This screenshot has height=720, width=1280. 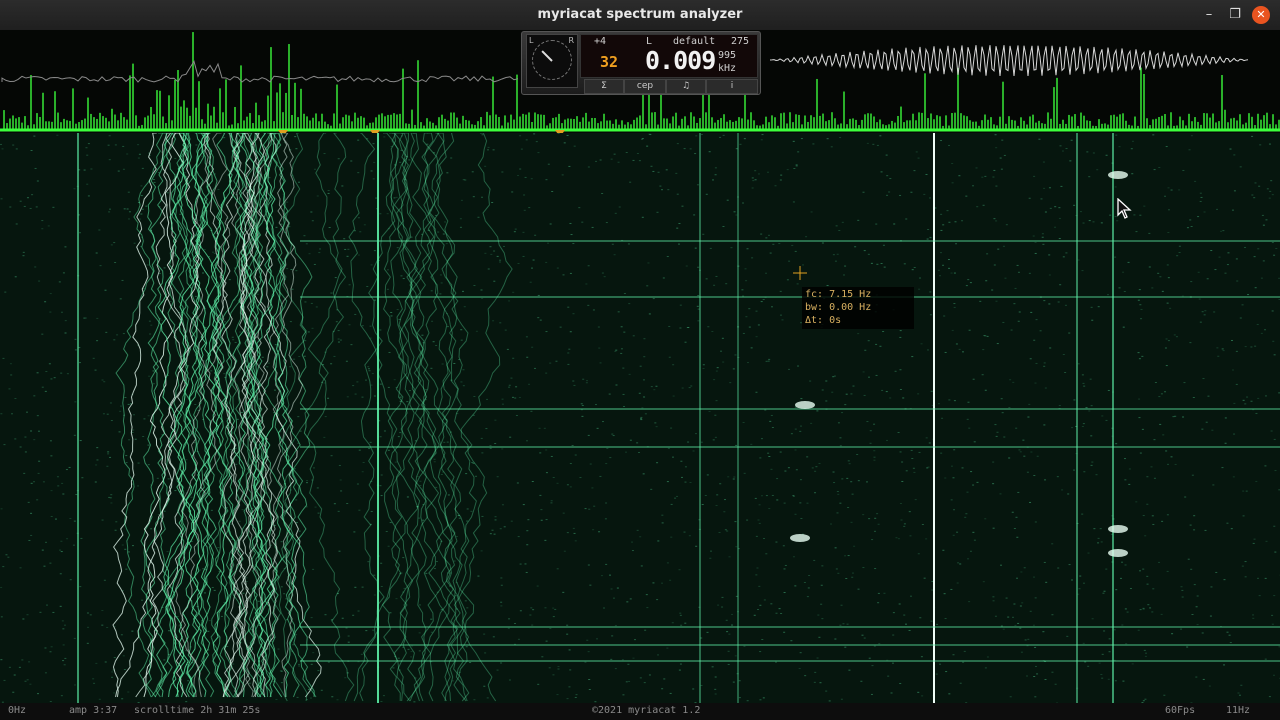 I want to click on tooltip-bw: bw: 0.00 Hz, so click(x=838, y=307).